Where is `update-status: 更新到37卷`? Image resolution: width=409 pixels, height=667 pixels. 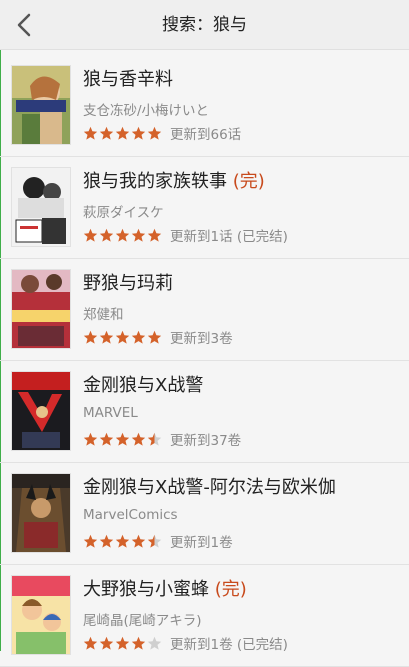
update-status: 更新到37卷 is located at coordinates (206, 441).